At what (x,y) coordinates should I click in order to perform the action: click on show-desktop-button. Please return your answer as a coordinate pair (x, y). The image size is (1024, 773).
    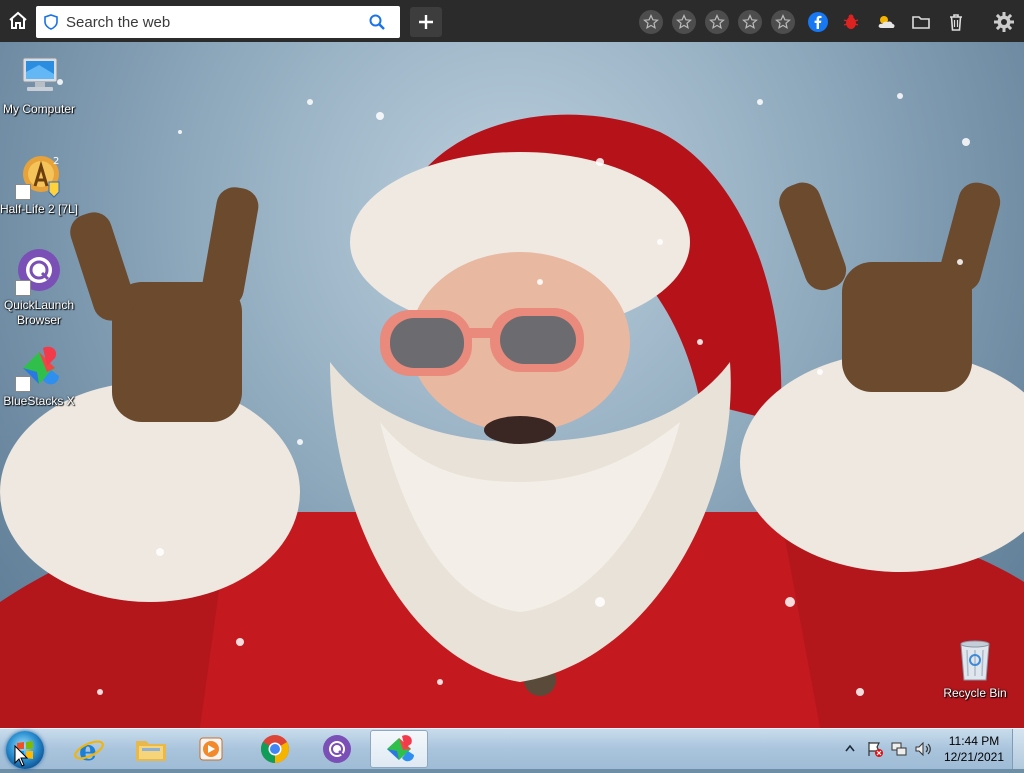
    Looking at the image, I should click on (1018, 749).